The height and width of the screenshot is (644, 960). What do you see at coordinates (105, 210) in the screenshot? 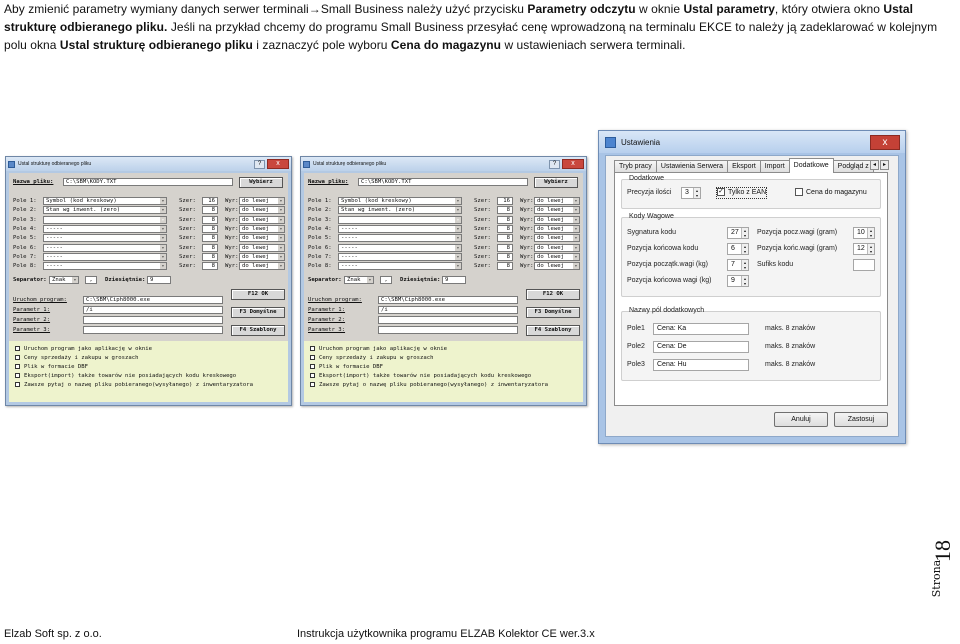
I see `field-select: Stan wg inwent. (zero) ▾` at bounding box center [105, 210].